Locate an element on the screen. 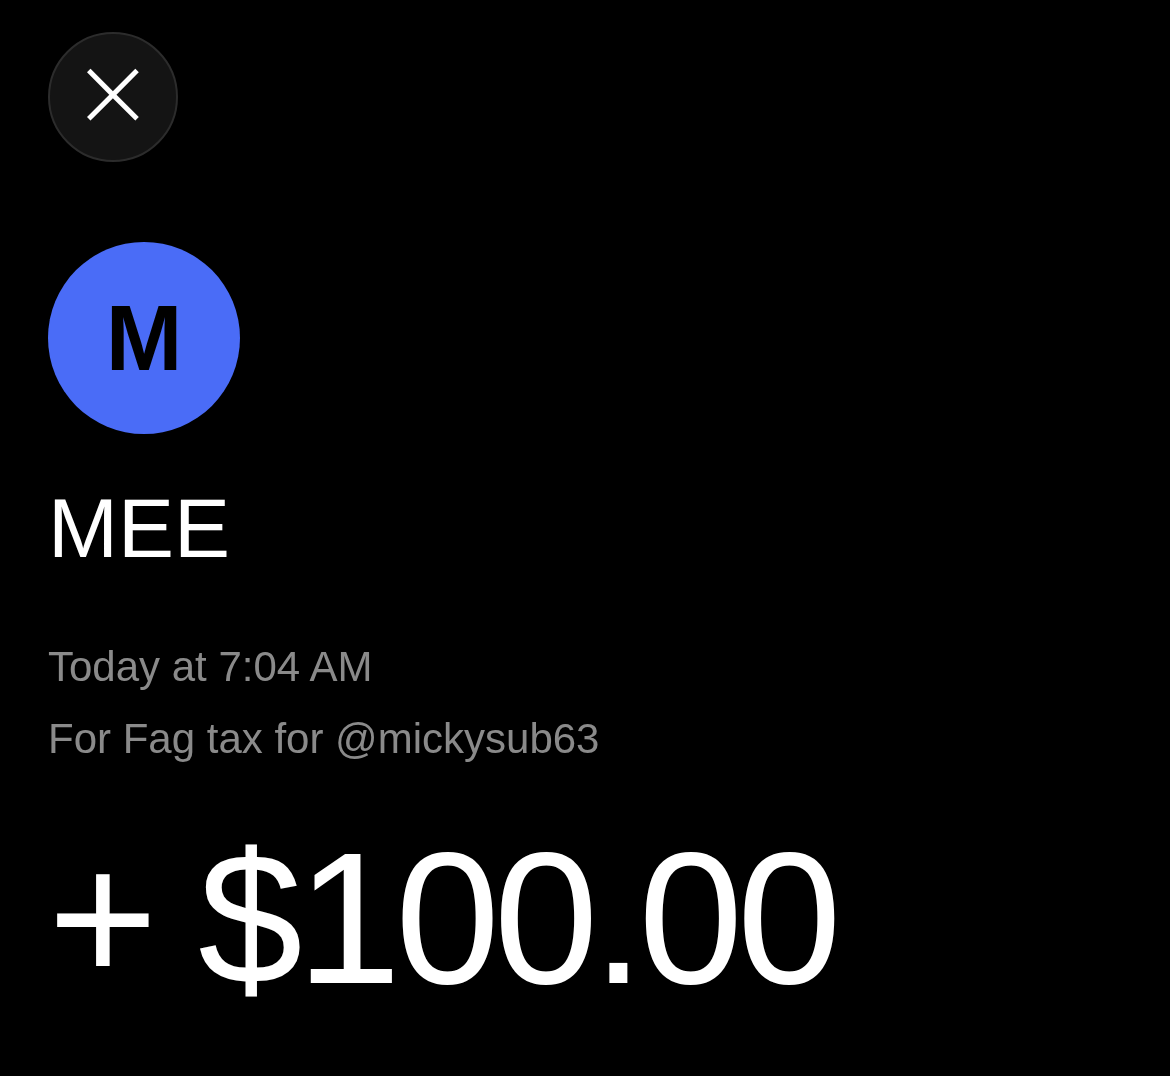 Image resolution: width=1170 pixels, height=1076 pixels. payment-amount: + $100.00 is located at coordinates (442, 918).